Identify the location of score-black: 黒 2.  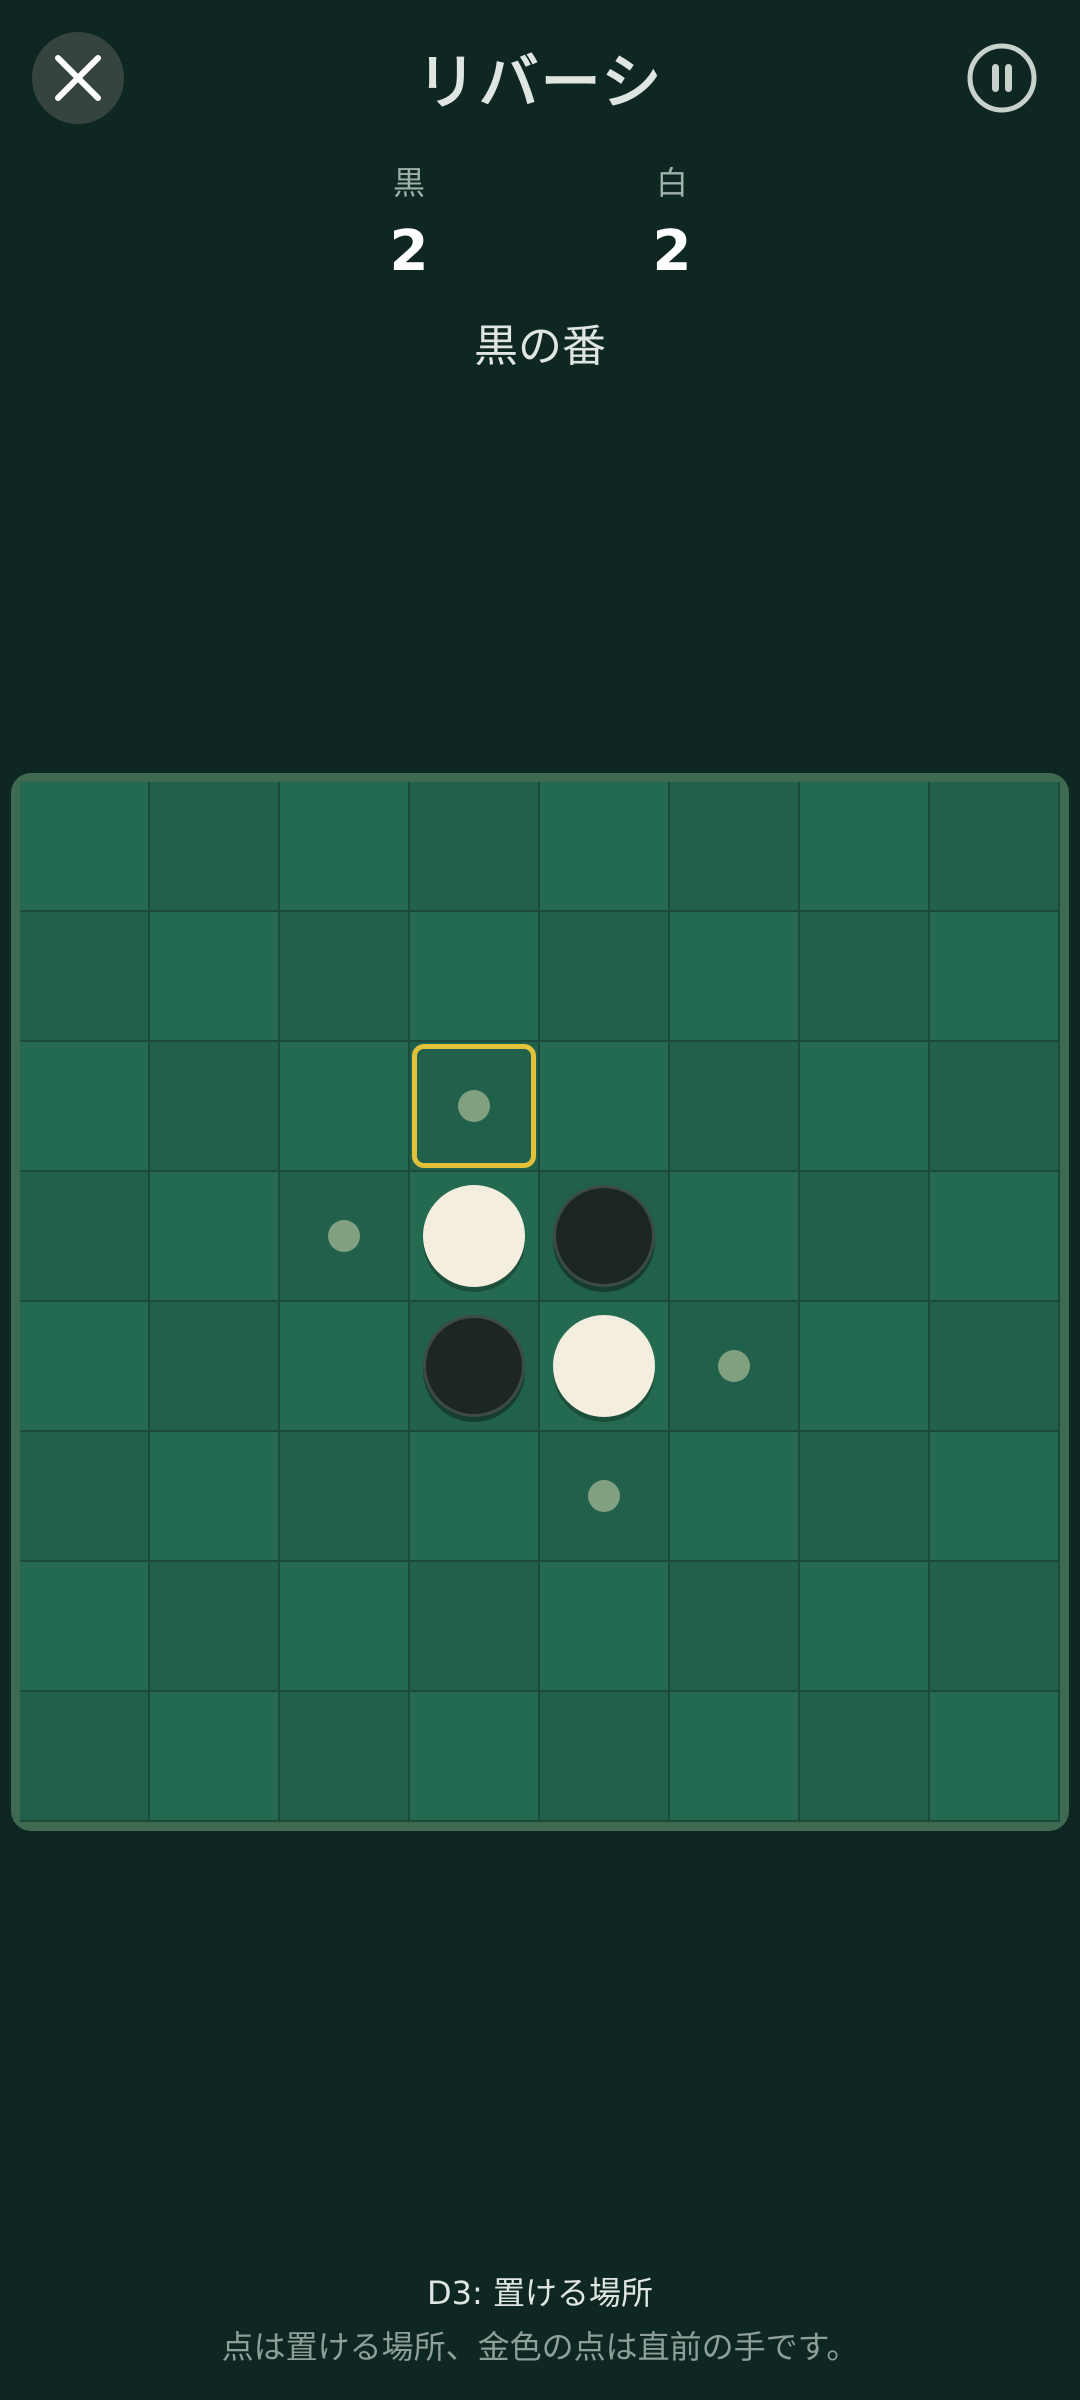
(409, 222).